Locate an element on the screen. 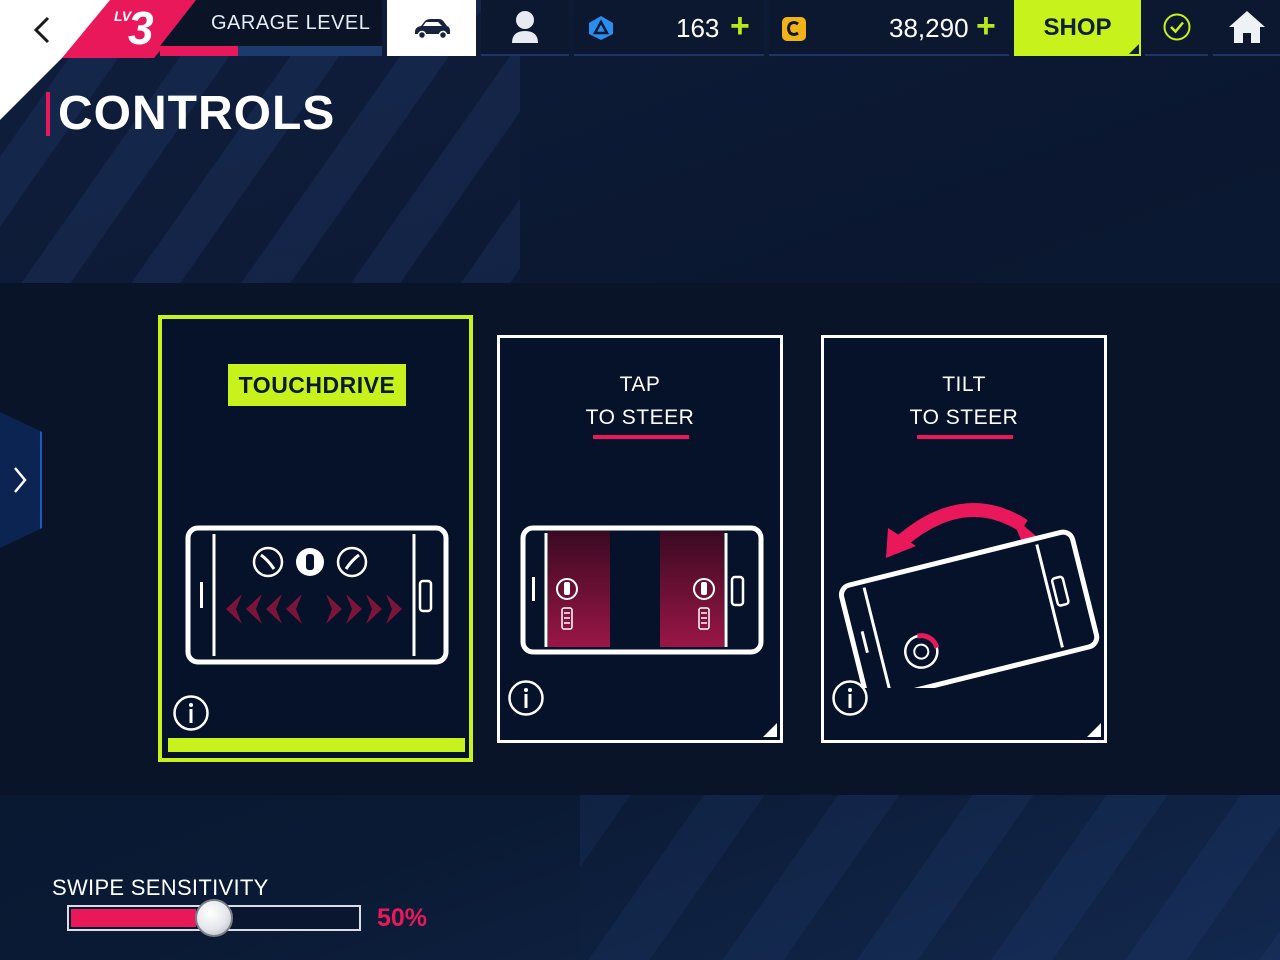  swipe-sensitivity-label: SWIPE SENSITIVITY is located at coordinates (160, 887).